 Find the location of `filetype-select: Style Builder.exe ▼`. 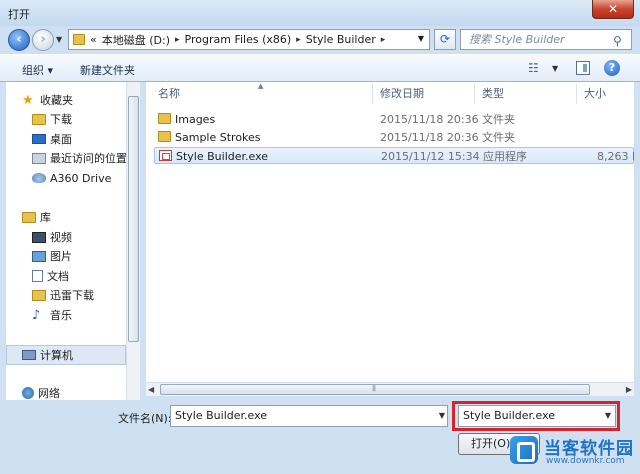

filetype-select: Style Builder.exe ▼ is located at coordinates (537, 416).